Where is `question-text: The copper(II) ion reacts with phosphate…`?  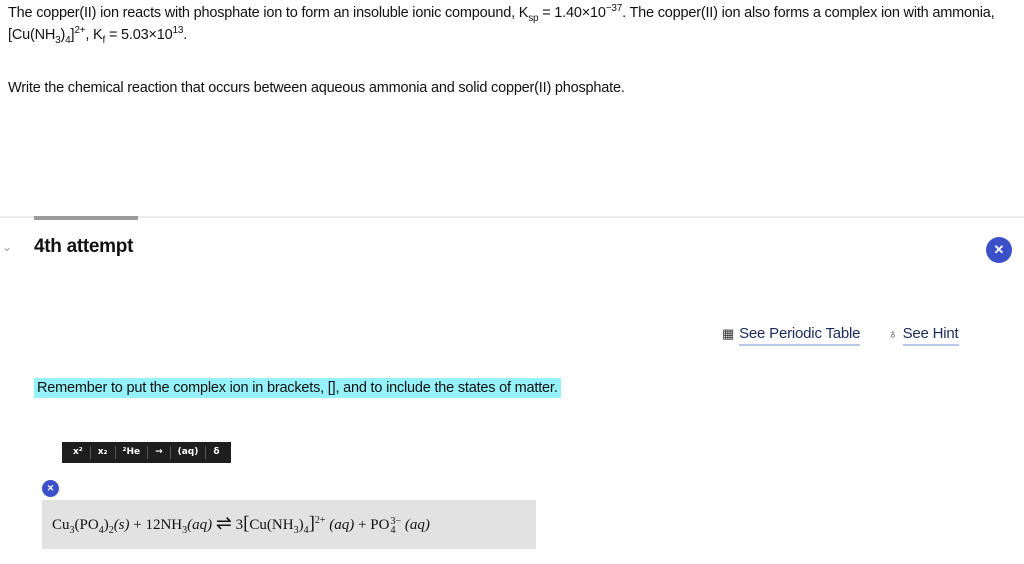
question-text: The copper(II) ion reacts with phosphate… is located at coordinates (501, 24).